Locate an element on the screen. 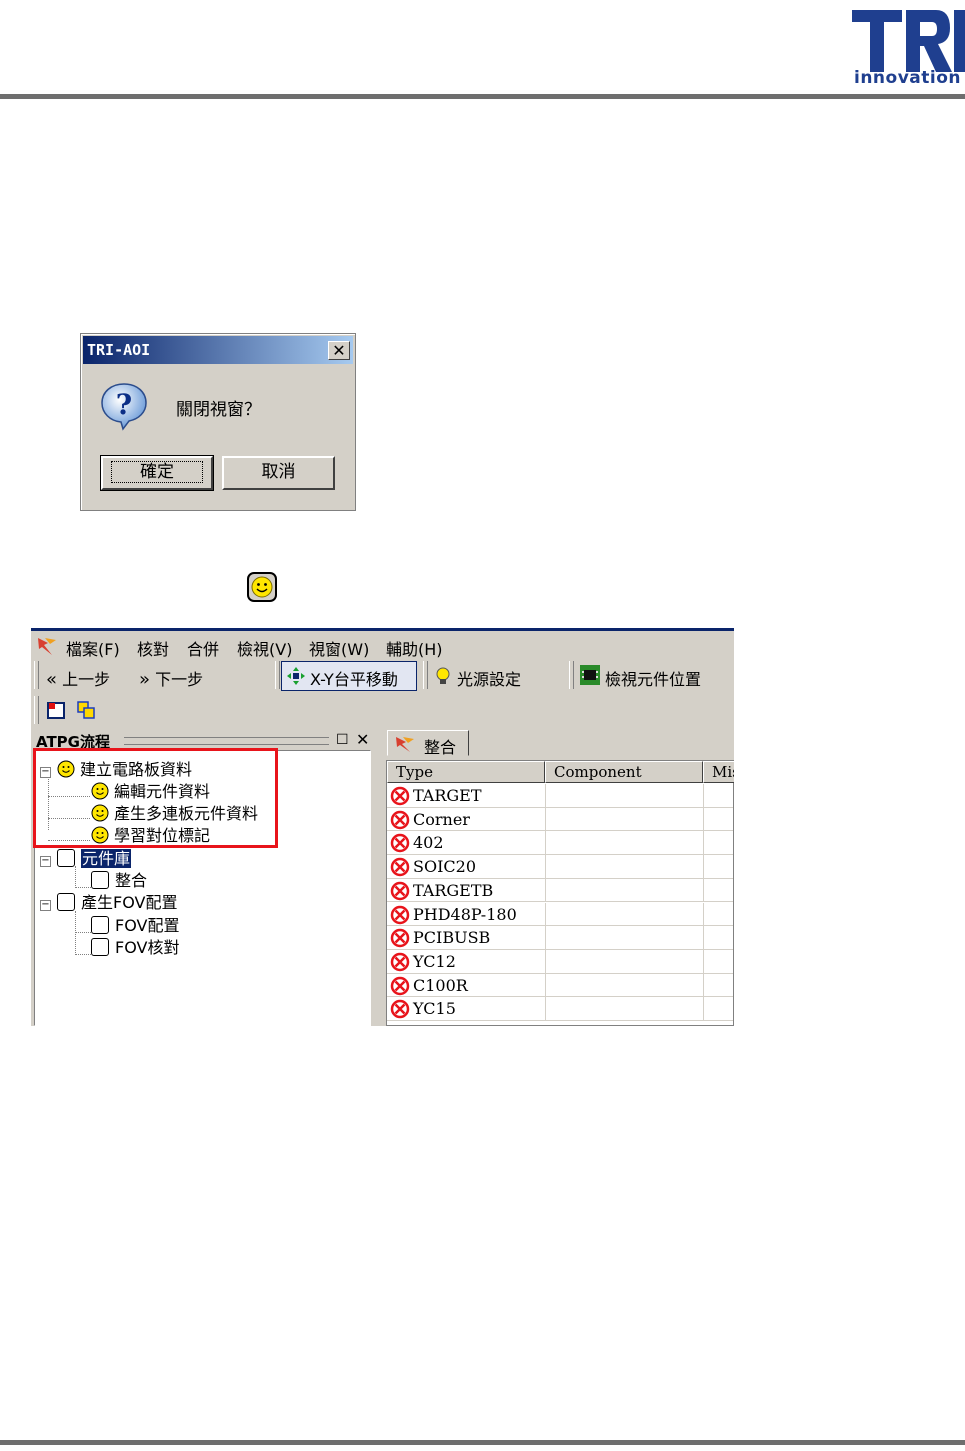 This screenshot has width=965, height=1451. toolbar-grip is located at coordinates (425, 675).